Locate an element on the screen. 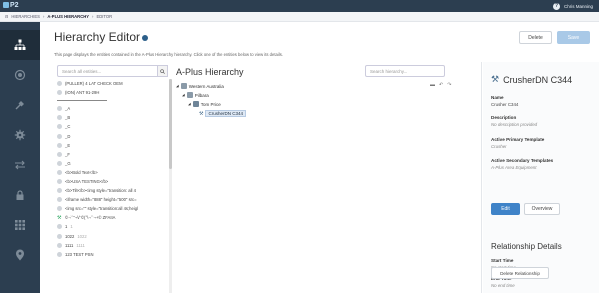 The image size is (599, 293). list-item: ⚒ ©¬``"¬\/¨©(°\¬``¬+© ZFAIIA is located at coordinates (113, 217).